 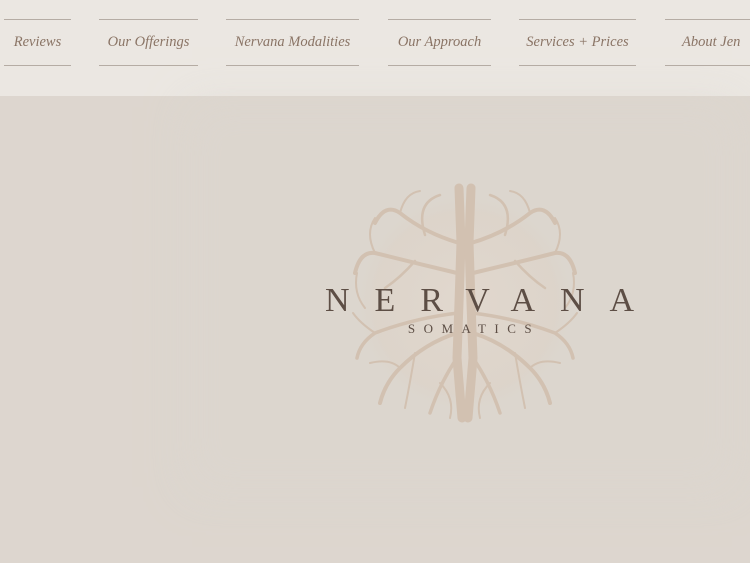 I want to click on nav-link-label: Nervana Modalities, so click(x=292, y=42).